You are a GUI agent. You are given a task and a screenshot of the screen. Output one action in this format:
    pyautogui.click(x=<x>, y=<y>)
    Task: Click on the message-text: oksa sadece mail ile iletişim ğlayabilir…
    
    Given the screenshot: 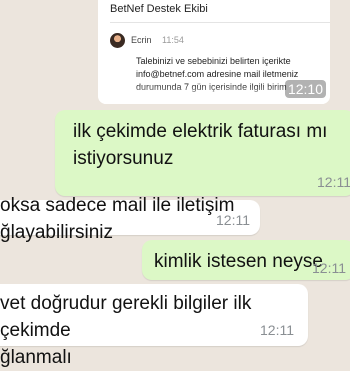 What is the action you would take?
    pyautogui.click(x=117, y=219)
    